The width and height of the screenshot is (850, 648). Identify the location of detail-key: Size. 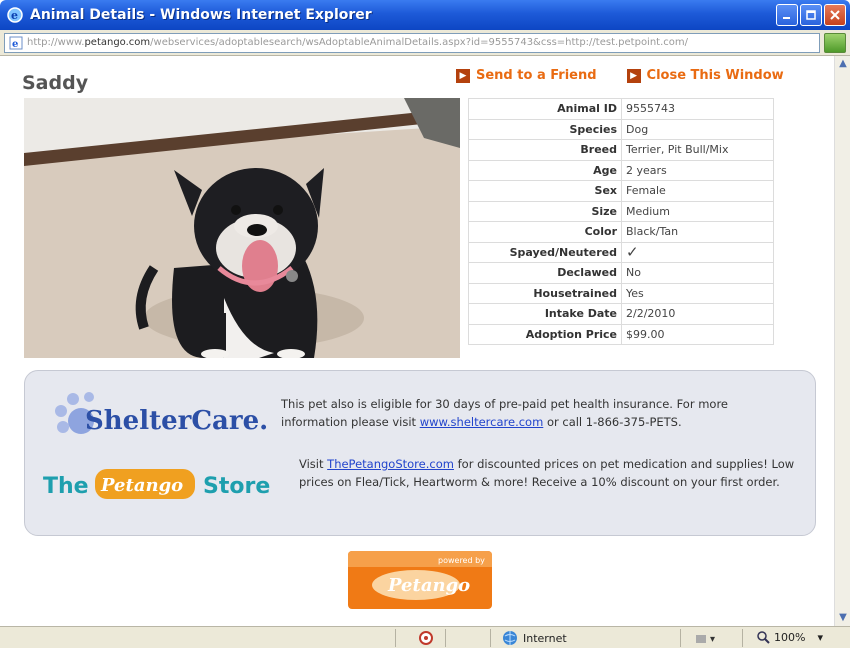
(545, 211).